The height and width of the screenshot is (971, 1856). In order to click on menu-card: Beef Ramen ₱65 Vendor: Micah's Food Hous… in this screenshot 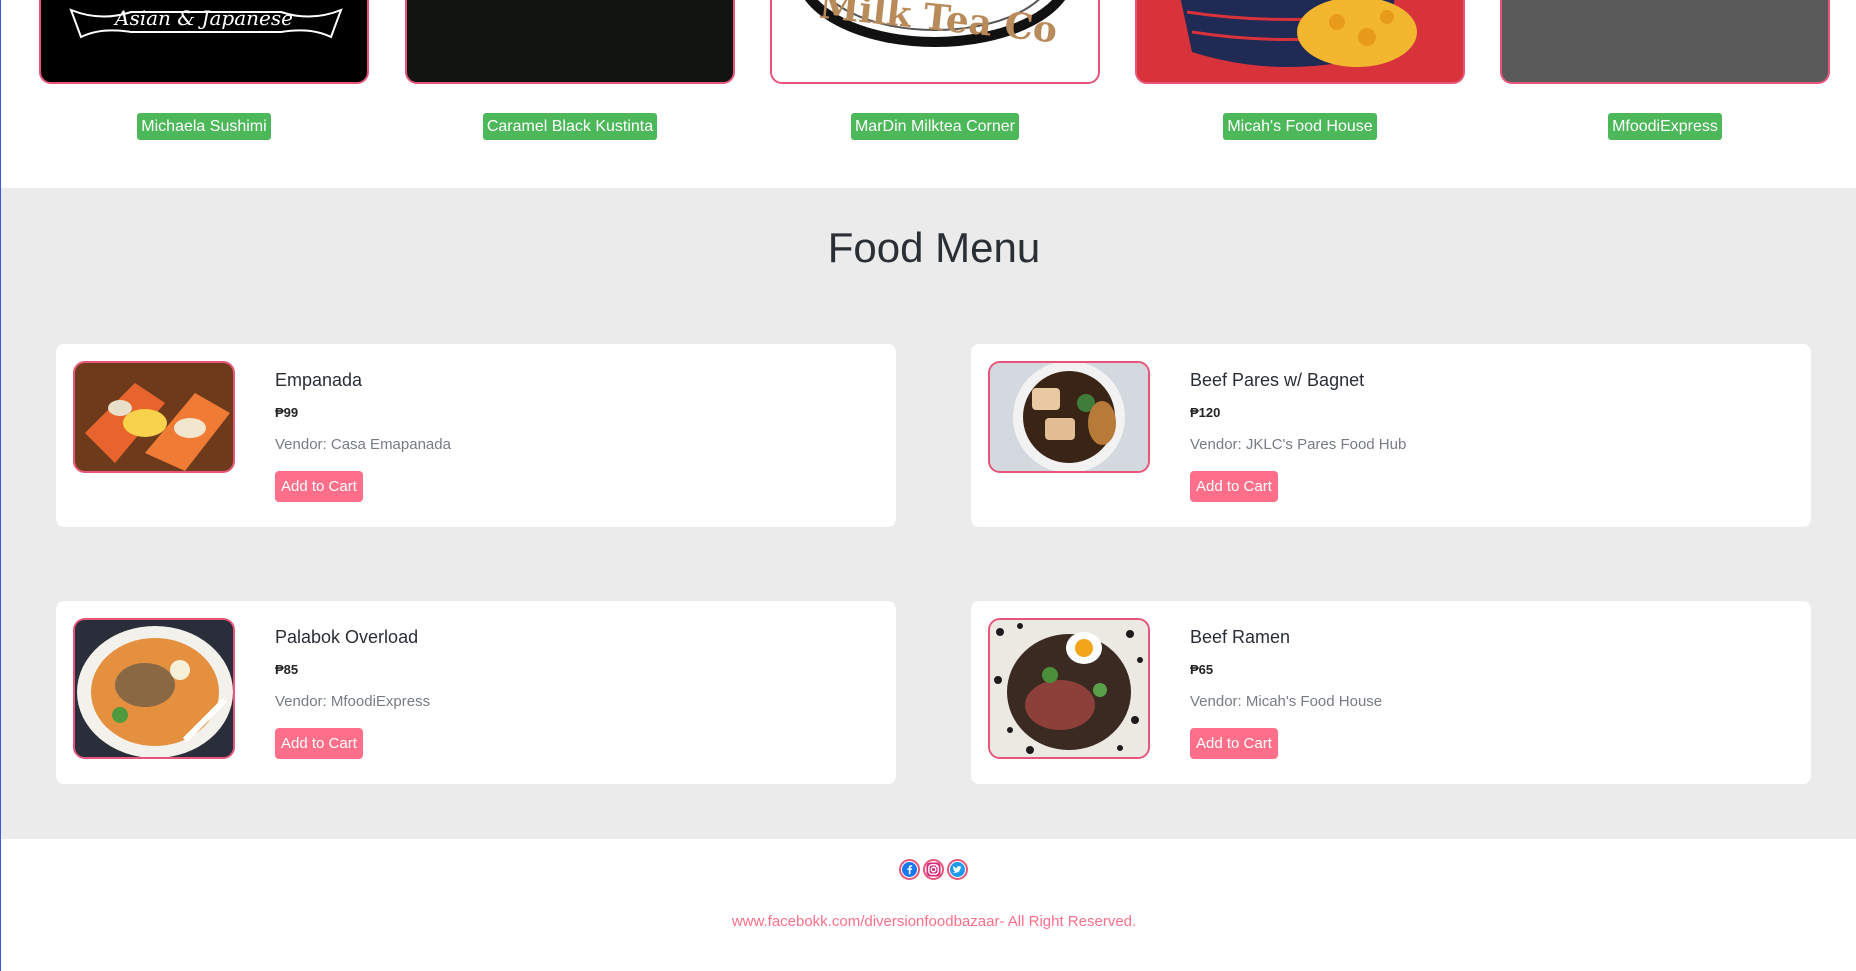, I will do `click(1391, 692)`.